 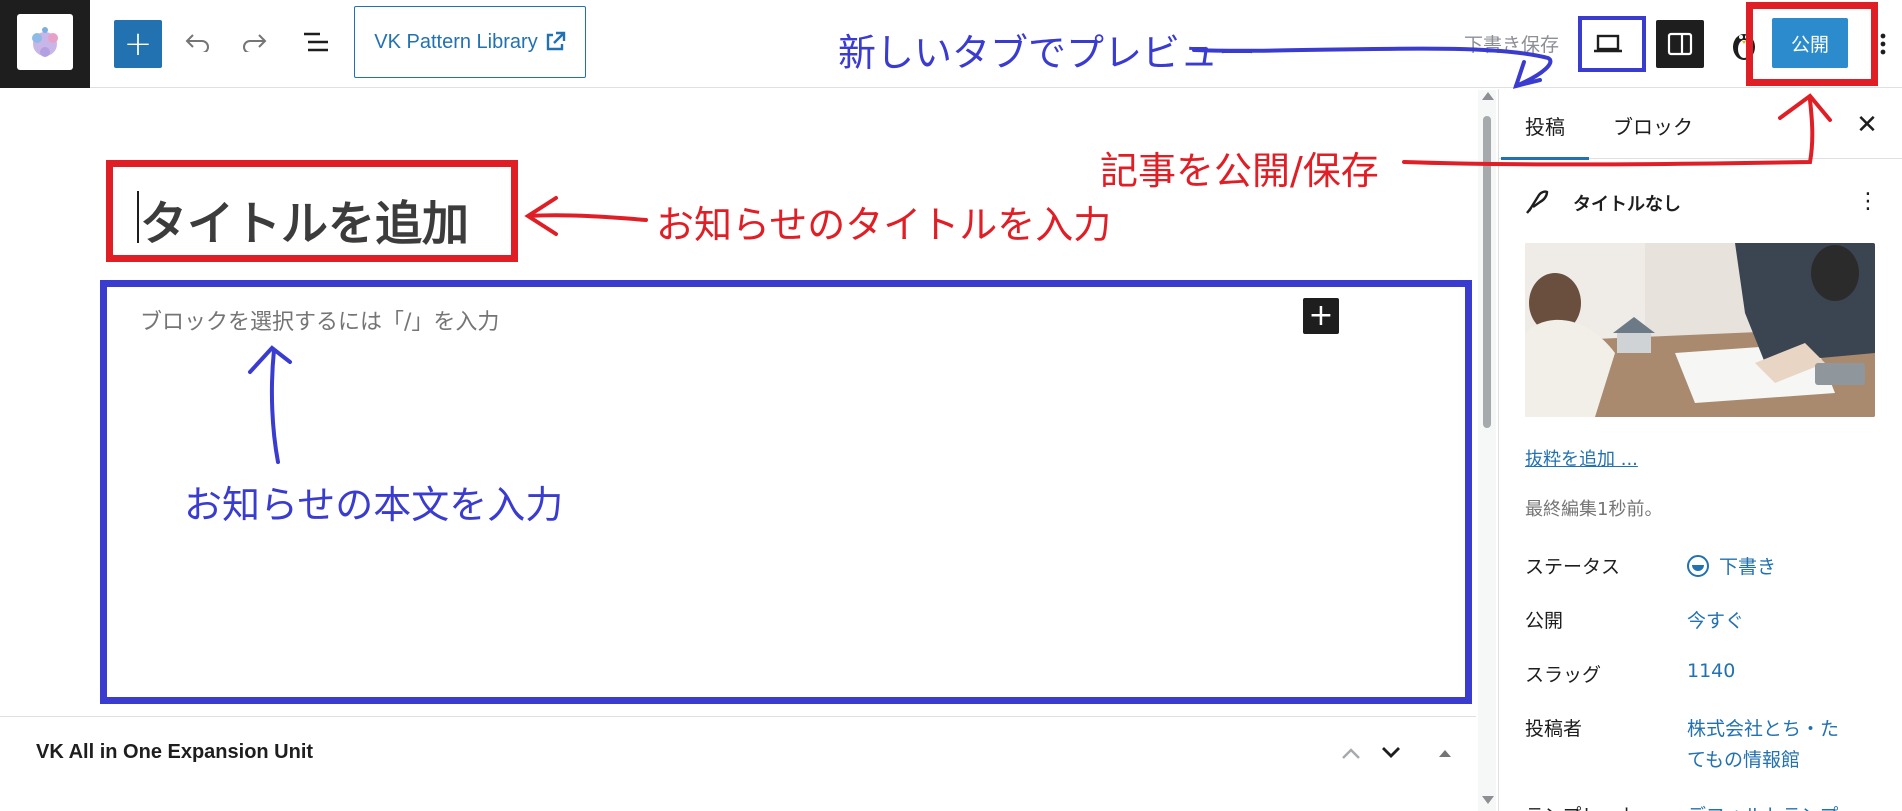 What do you see at coordinates (175, 752) in the screenshot?
I see `metabox-title: VK All in One Expansion Unit` at bounding box center [175, 752].